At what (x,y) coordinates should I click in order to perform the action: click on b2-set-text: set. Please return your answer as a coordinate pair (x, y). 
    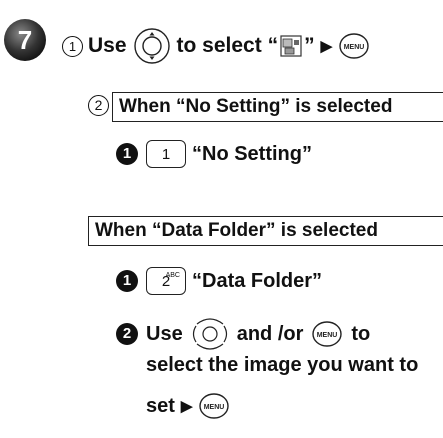
    Looking at the image, I should click on (160, 405).